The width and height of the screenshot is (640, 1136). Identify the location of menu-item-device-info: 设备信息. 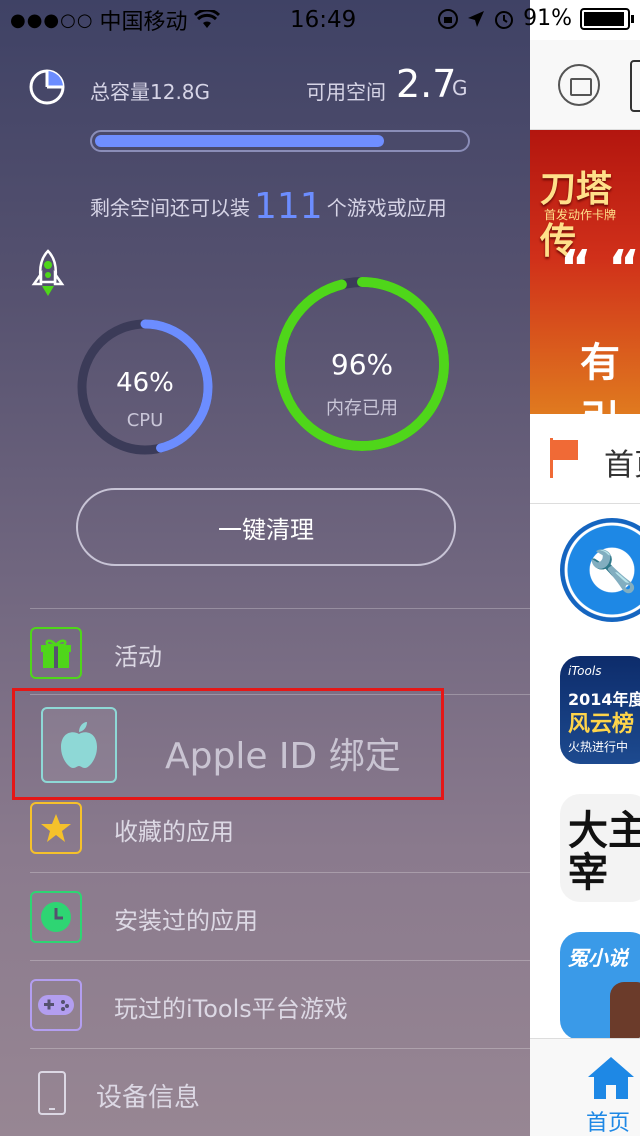
(280, 1092).